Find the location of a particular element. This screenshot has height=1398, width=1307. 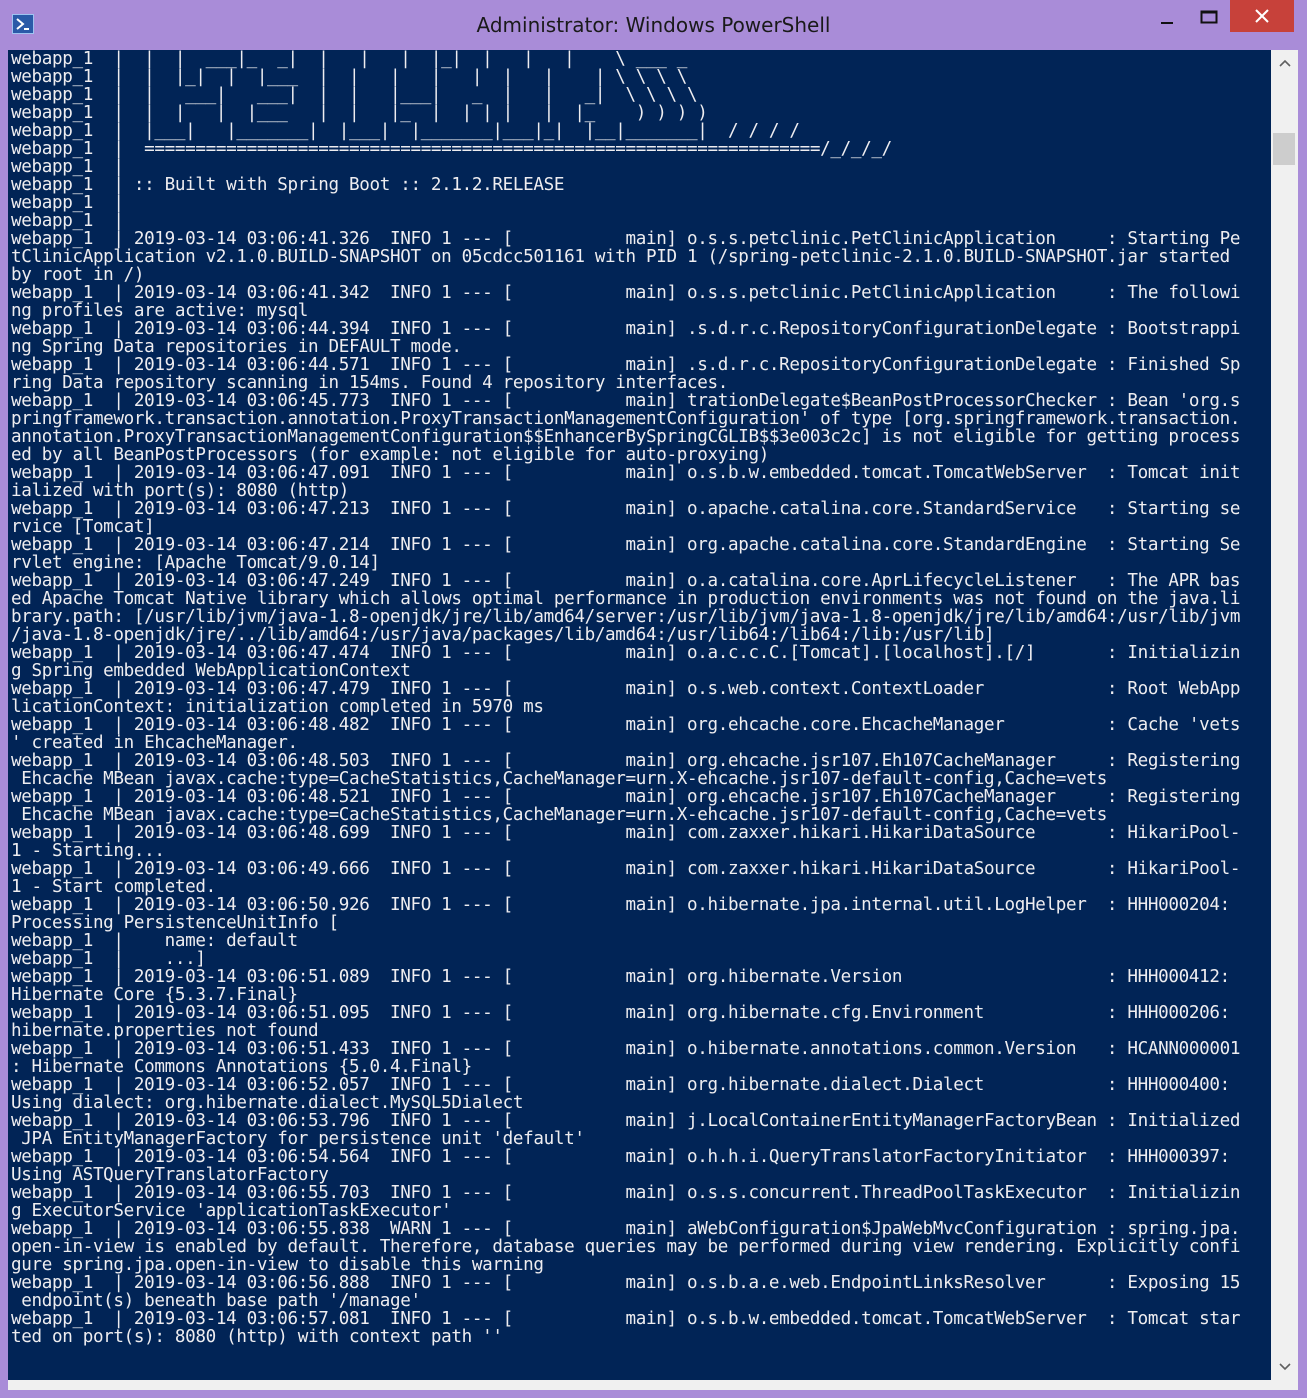

minimize-icon is located at coordinates (1167, 23).